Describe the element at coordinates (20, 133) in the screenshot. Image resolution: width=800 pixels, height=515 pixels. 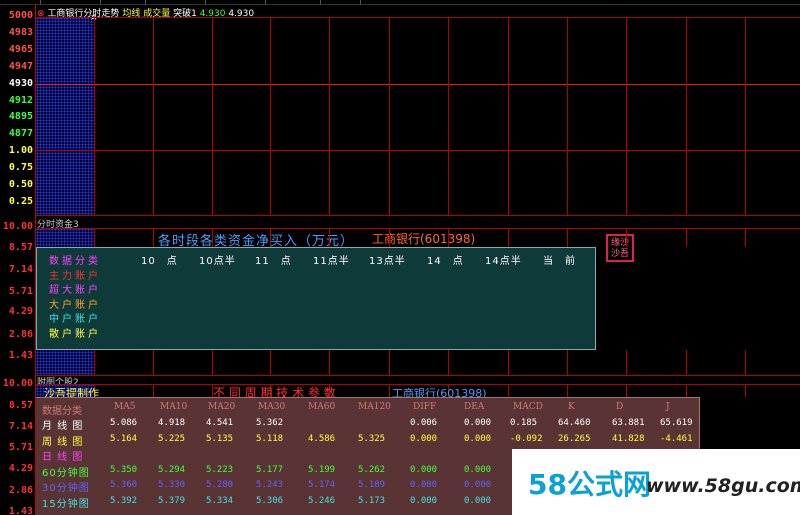
I see `y-tick-label: 4877` at that location.